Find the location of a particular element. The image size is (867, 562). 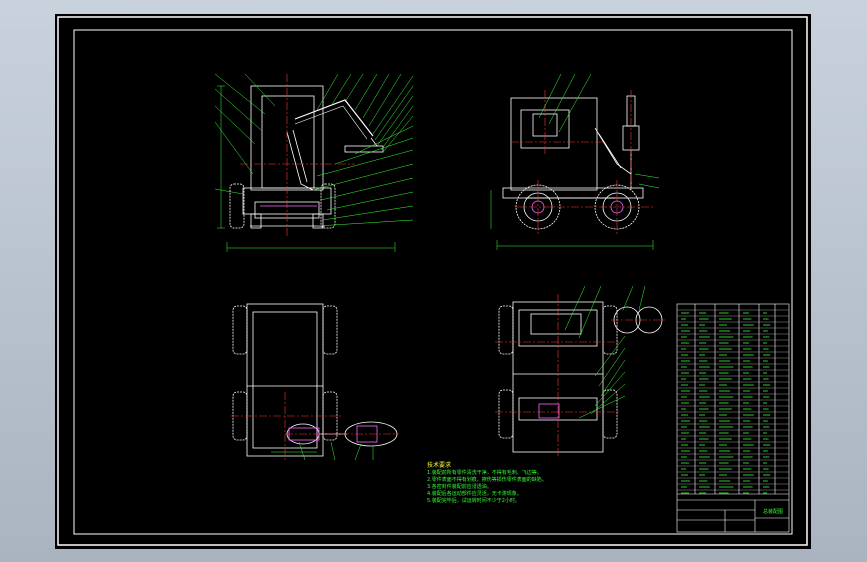

front-view is located at coordinates (306, 157).